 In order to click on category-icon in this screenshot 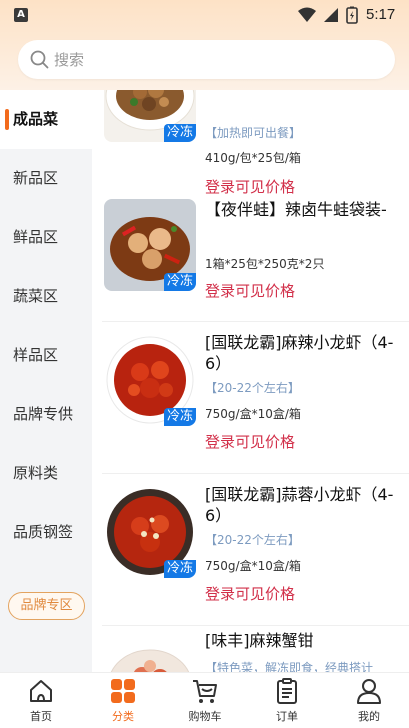, I will do `click(123, 691)`.